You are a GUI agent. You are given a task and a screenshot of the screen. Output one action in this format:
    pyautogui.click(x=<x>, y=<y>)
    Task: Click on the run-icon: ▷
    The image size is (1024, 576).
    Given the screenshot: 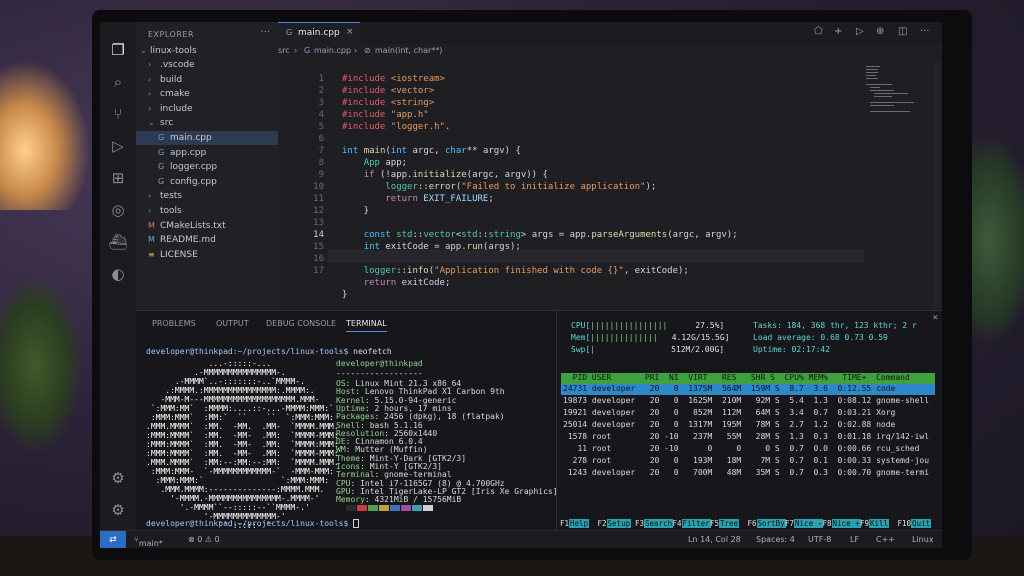 What is the action you would take?
    pyautogui.click(x=860, y=31)
    